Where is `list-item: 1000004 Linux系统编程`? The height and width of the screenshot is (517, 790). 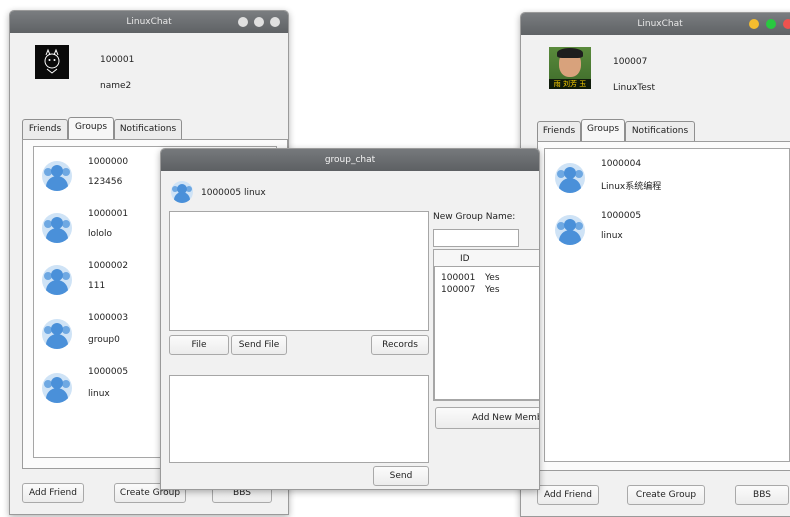
list-item: 1000004 Linux系统编程 is located at coordinates (665, 179).